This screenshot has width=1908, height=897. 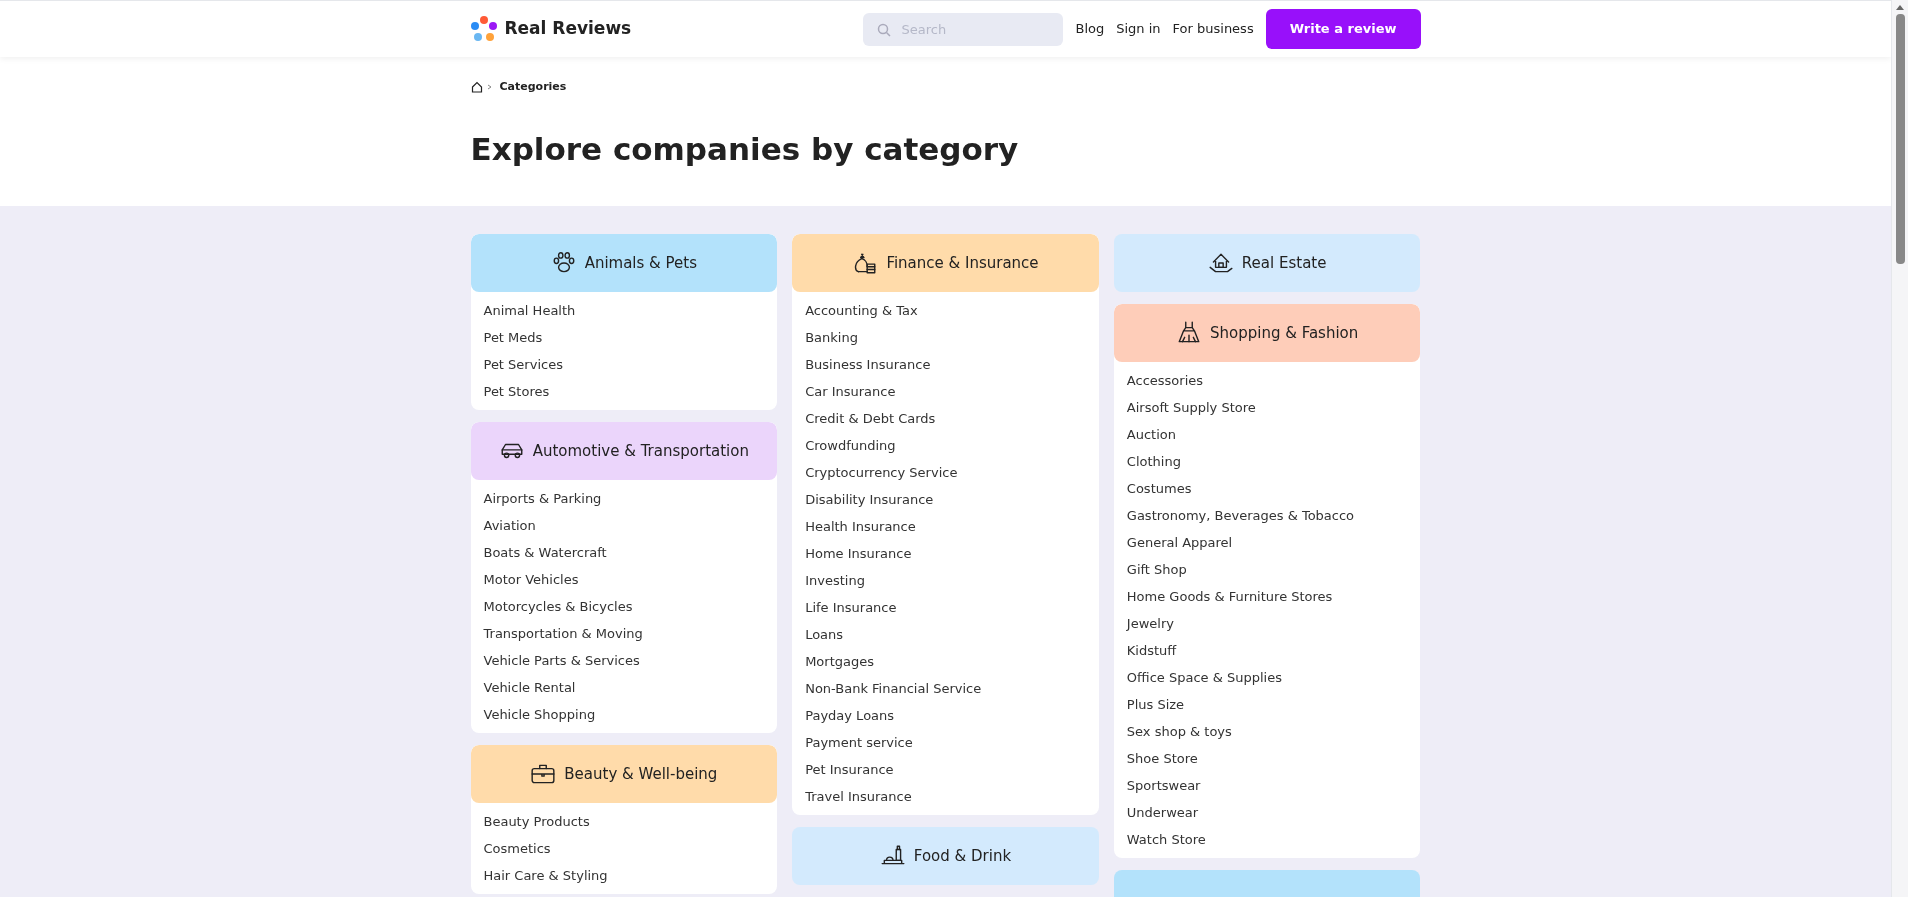 I want to click on category-title: Real Estate, so click(x=1284, y=263).